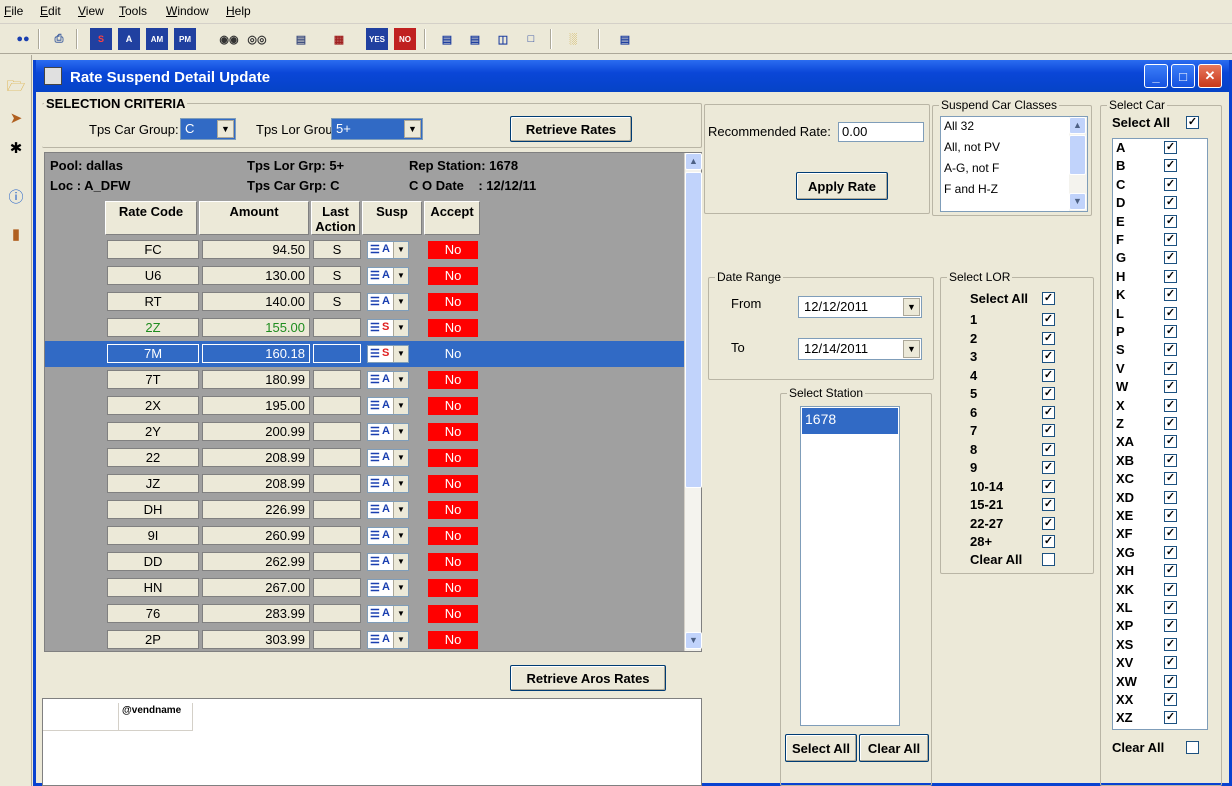 The width and height of the screenshot is (1232, 786). I want to click on amount-cell: 155.00, so click(256, 327).